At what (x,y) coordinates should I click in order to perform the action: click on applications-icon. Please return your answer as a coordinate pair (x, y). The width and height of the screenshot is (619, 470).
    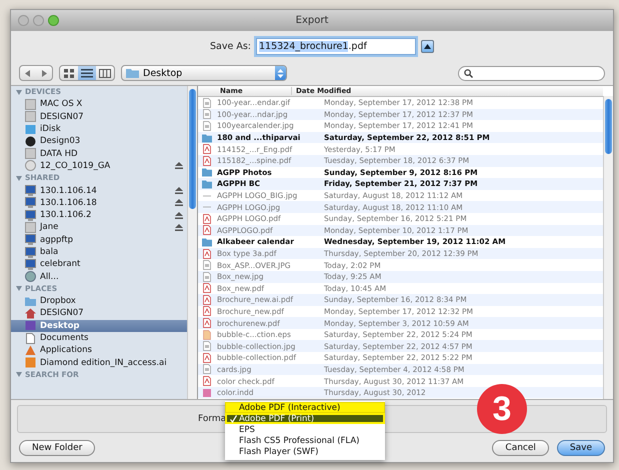
    Looking at the image, I should click on (30, 350).